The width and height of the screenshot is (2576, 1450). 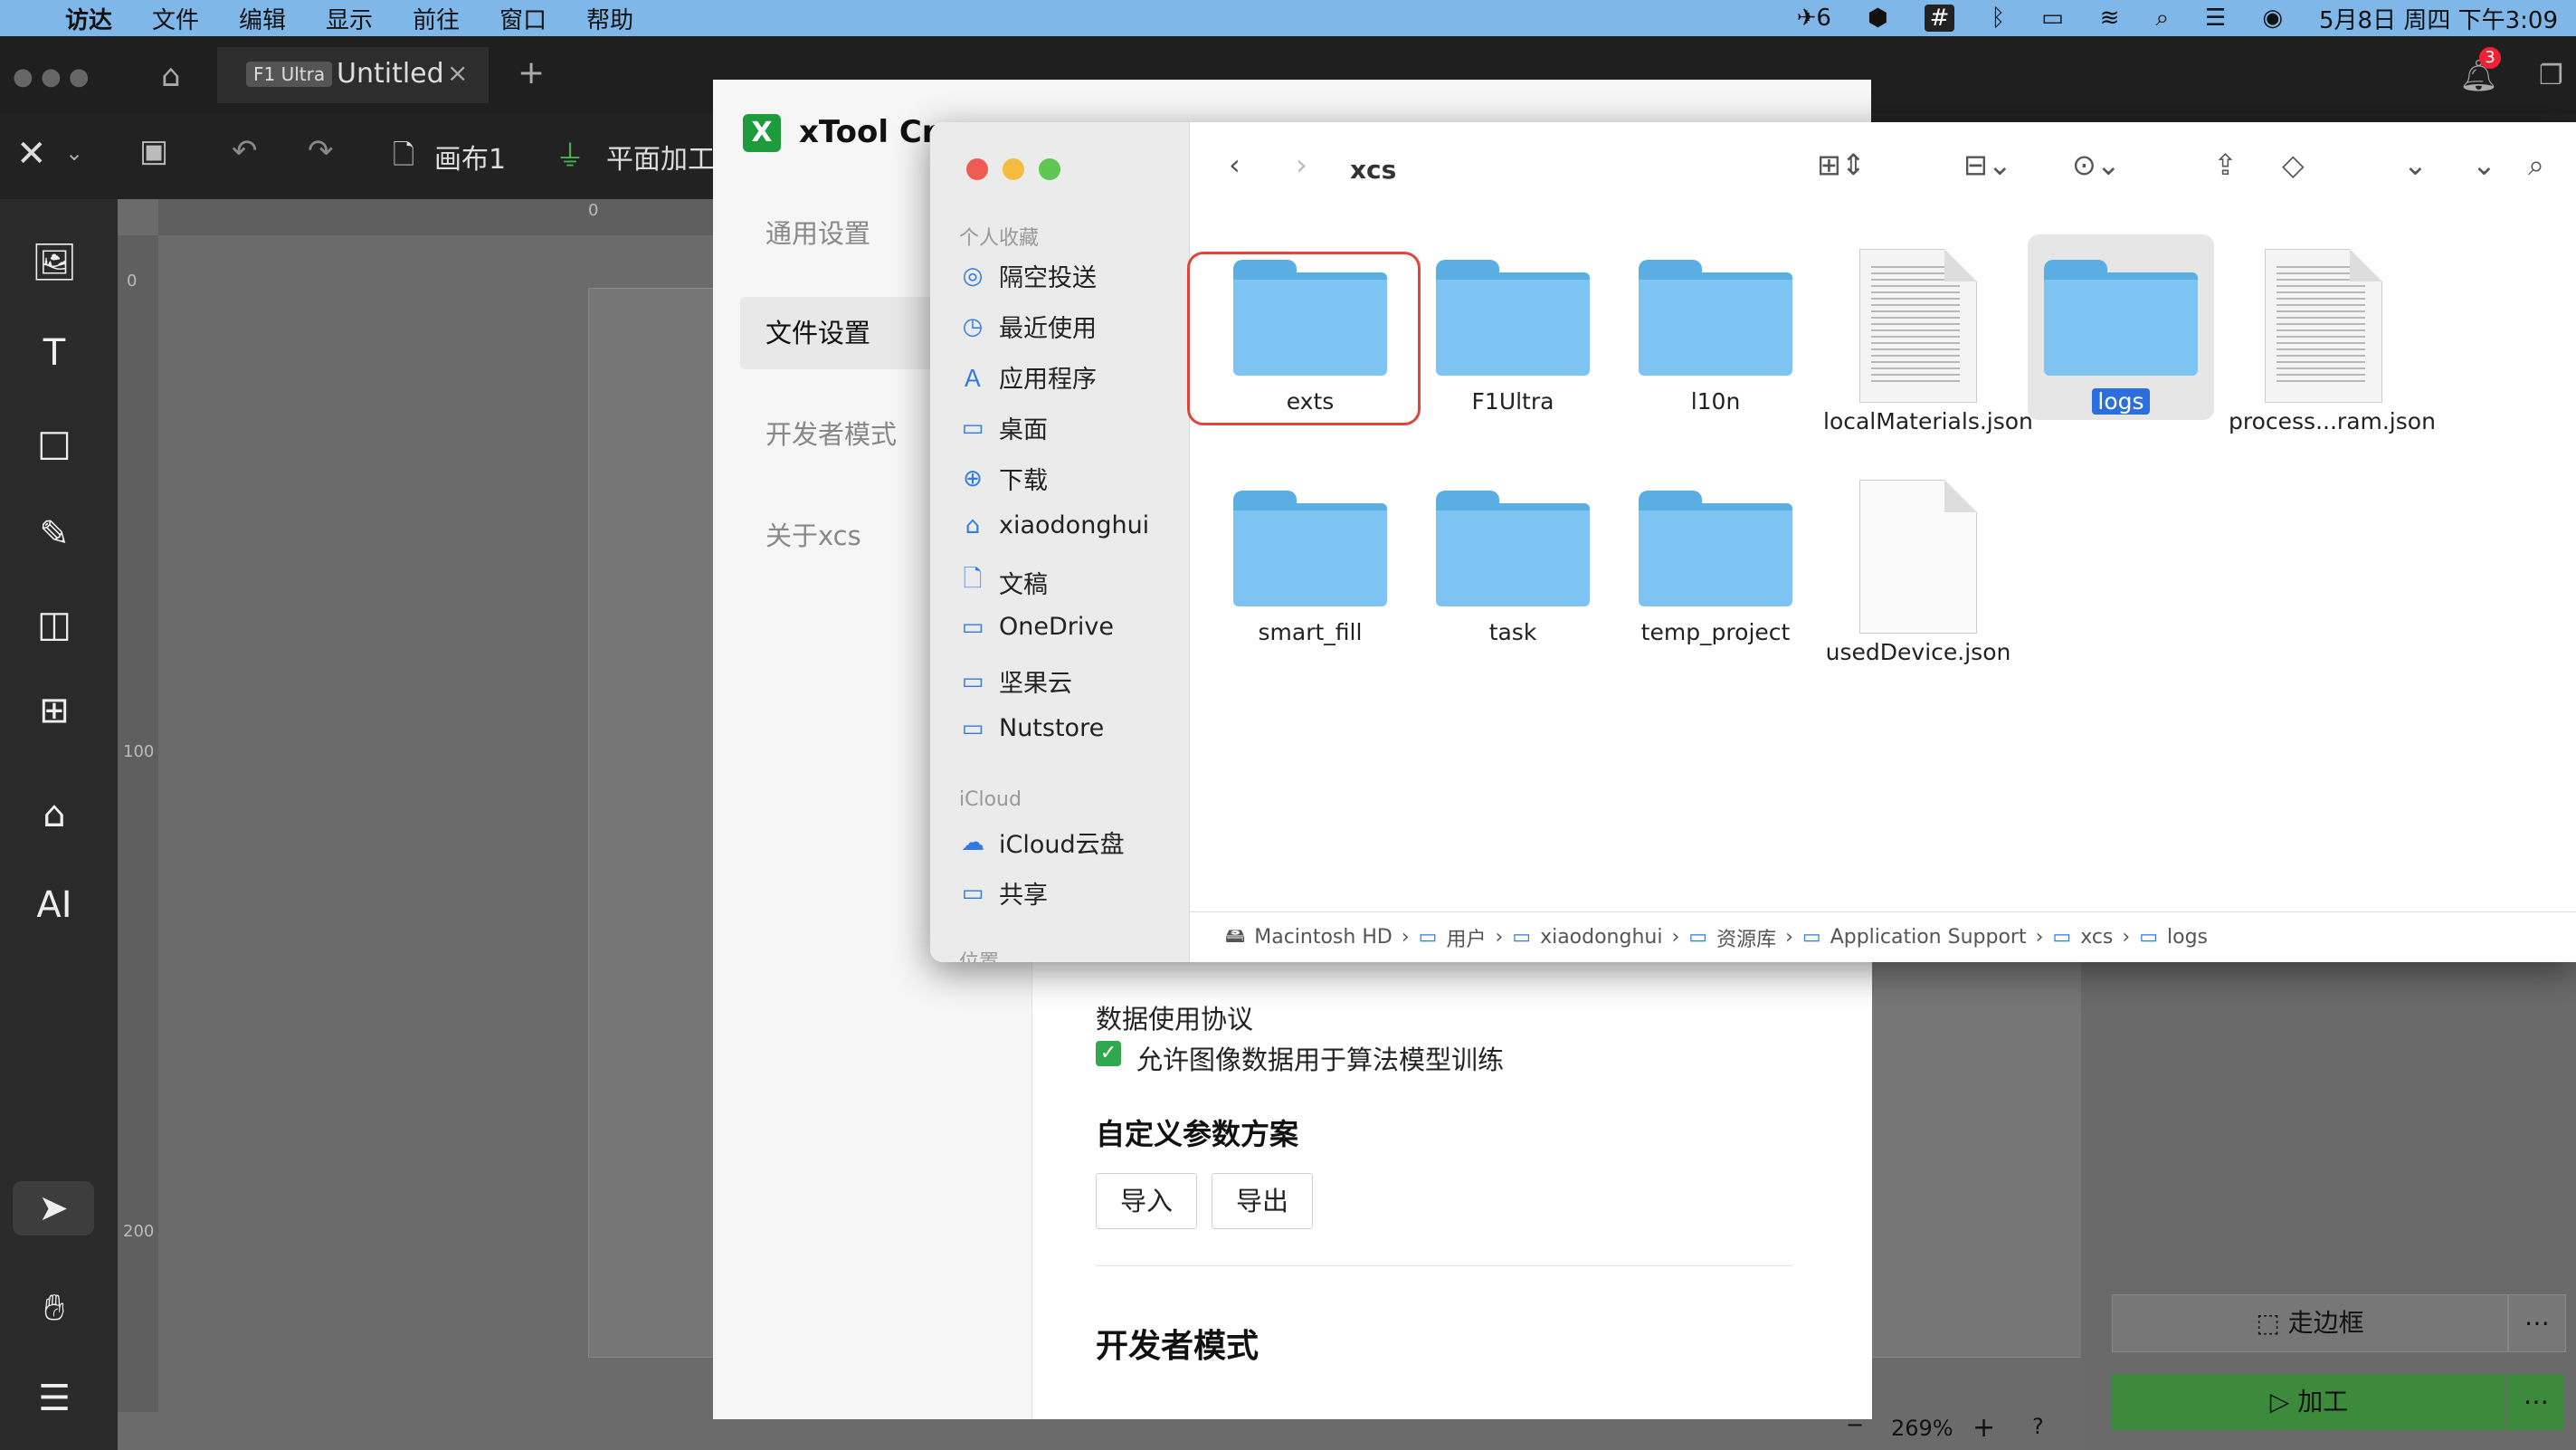 I want to click on path-item: xcs, so click(x=2096, y=937).